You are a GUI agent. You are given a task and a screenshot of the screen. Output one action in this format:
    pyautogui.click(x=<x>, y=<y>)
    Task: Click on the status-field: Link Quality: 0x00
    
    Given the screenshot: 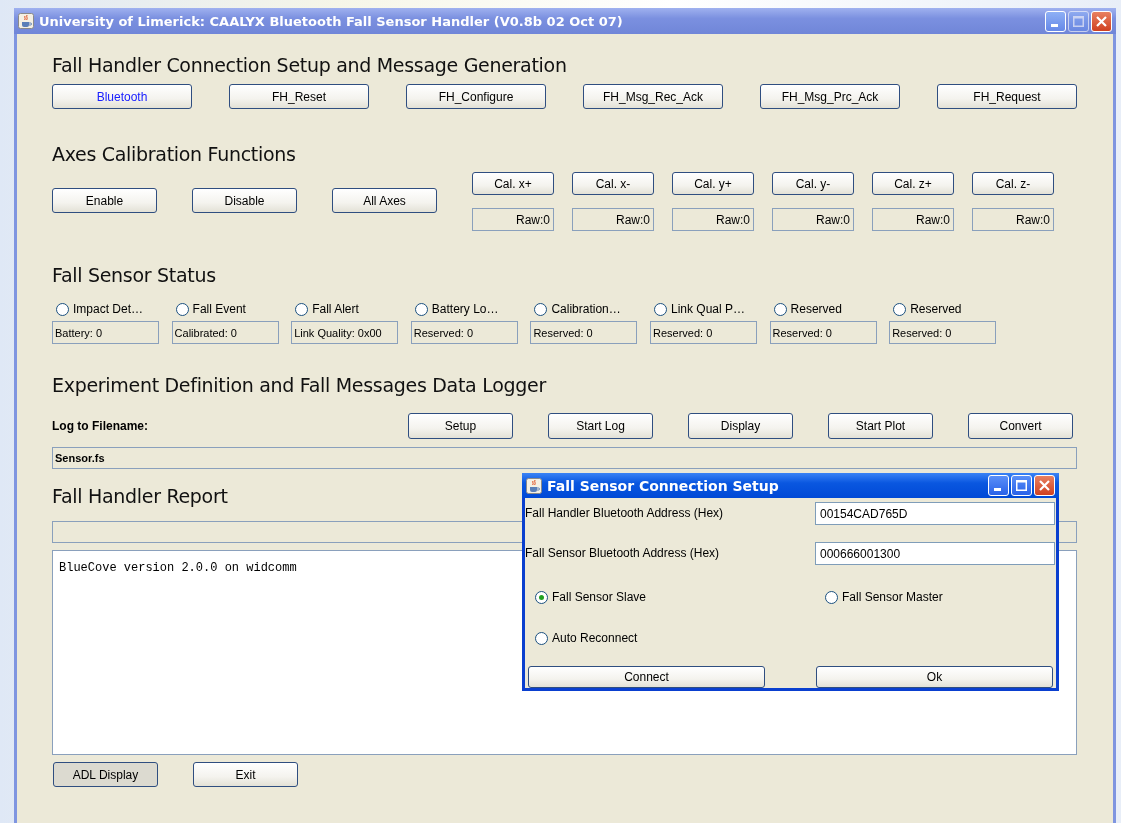 What is the action you would take?
    pyautogui.click(x=345, y=332)
    